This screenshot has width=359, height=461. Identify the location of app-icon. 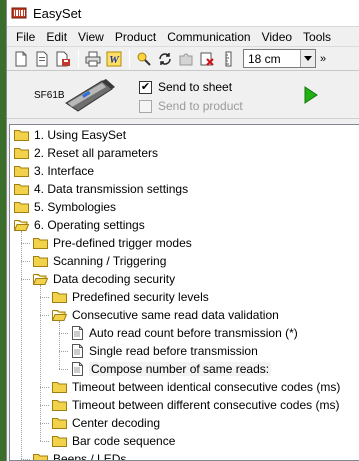
(19, 13).